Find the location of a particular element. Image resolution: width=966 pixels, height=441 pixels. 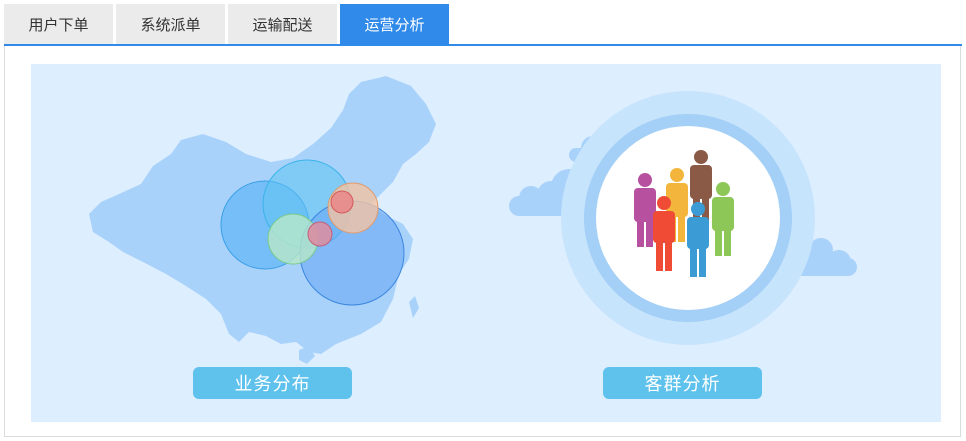

tab-transport-delivery: 运输配送 is located at coordinates (282, 24).